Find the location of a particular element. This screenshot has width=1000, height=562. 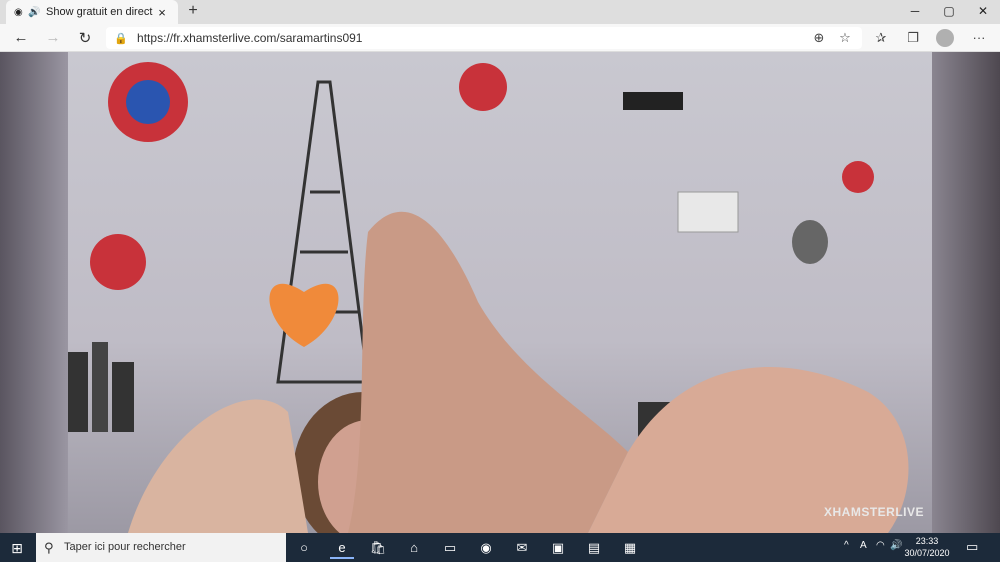

minimize-button: ─ is located at coordinates (915, 12).